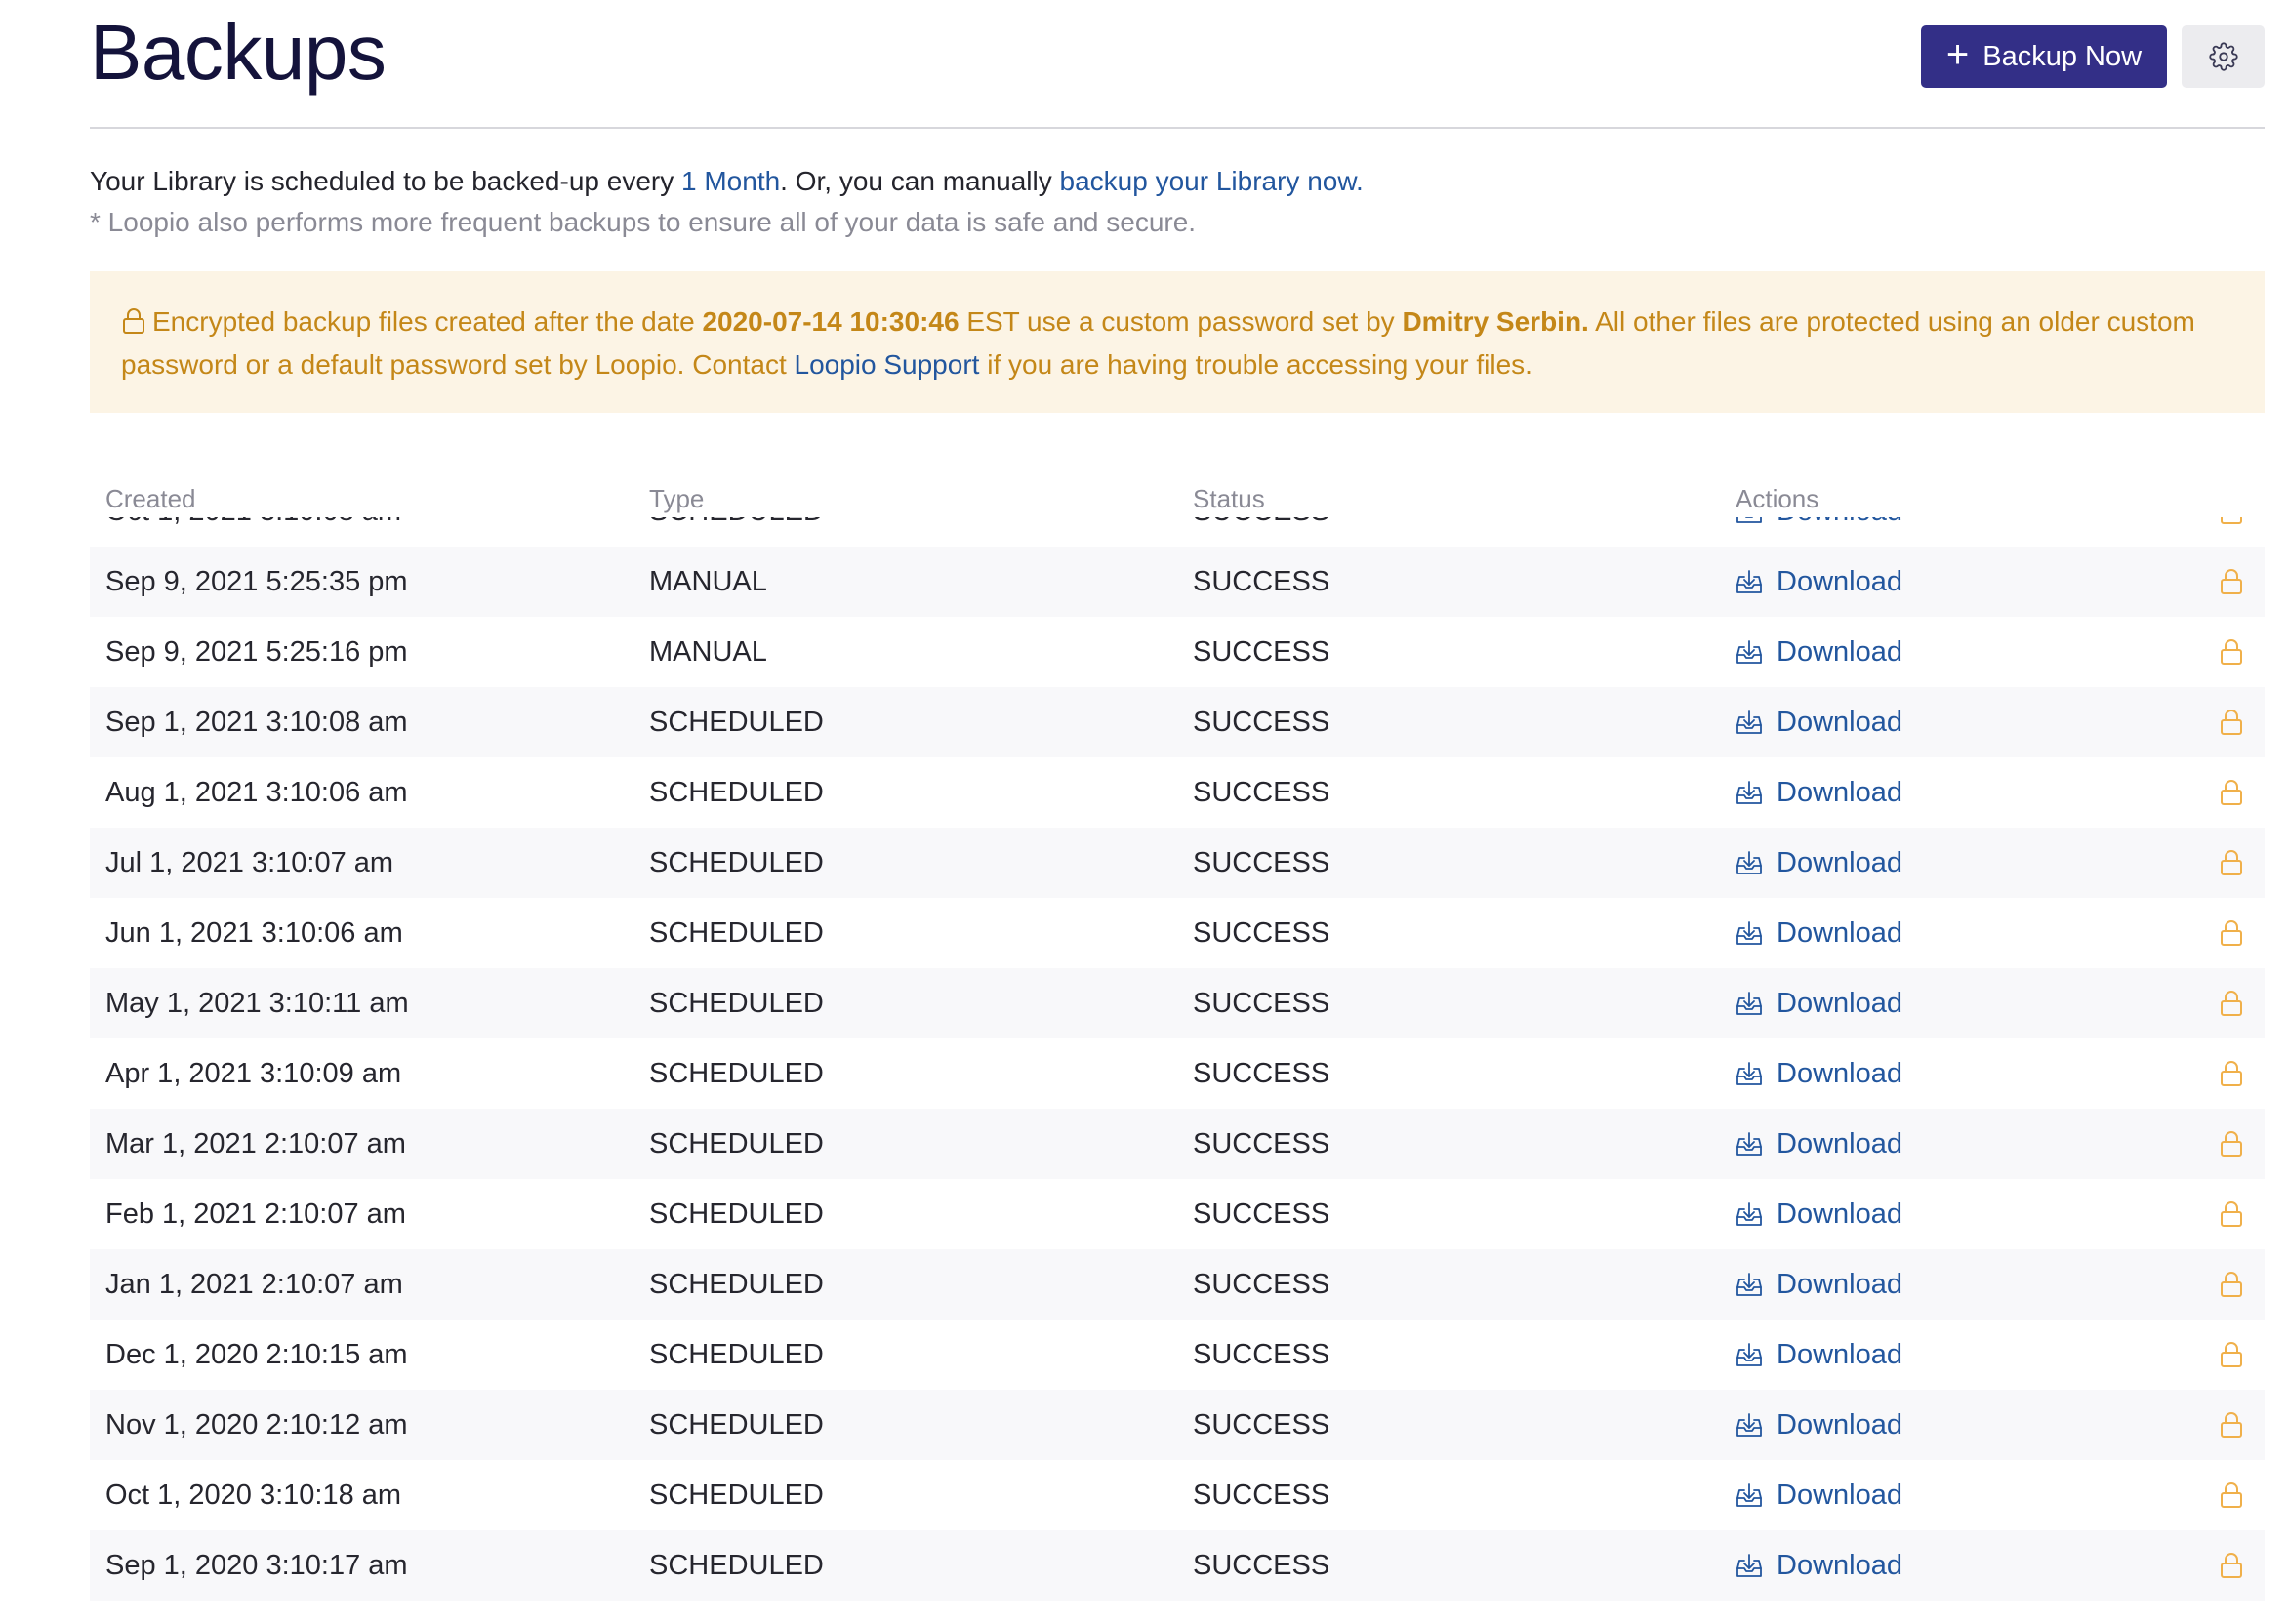 This screenshot has height=1624, width=2288. Describe the element at coordinates (920, 181) in the screenshot. I see `schedule-text-middle: . Or, you can manually` at that location.